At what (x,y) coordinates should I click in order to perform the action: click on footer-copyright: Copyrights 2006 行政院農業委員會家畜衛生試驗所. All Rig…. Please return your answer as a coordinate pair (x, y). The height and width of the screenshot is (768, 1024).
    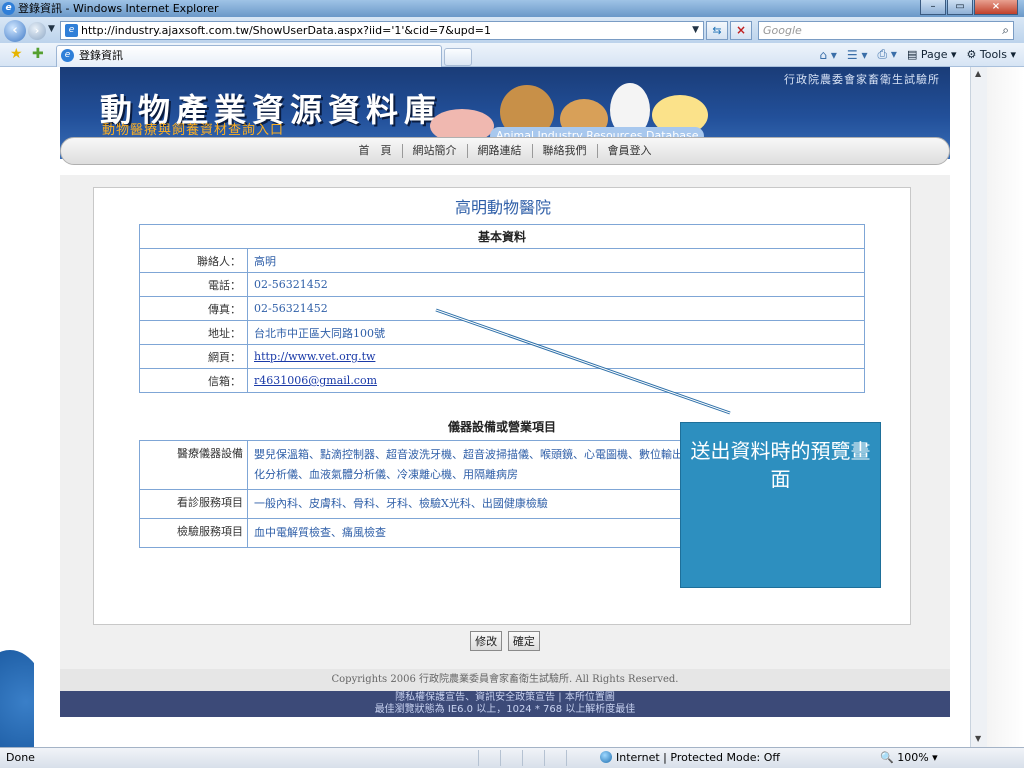
    Looking at the image, I should click on (505, 680).